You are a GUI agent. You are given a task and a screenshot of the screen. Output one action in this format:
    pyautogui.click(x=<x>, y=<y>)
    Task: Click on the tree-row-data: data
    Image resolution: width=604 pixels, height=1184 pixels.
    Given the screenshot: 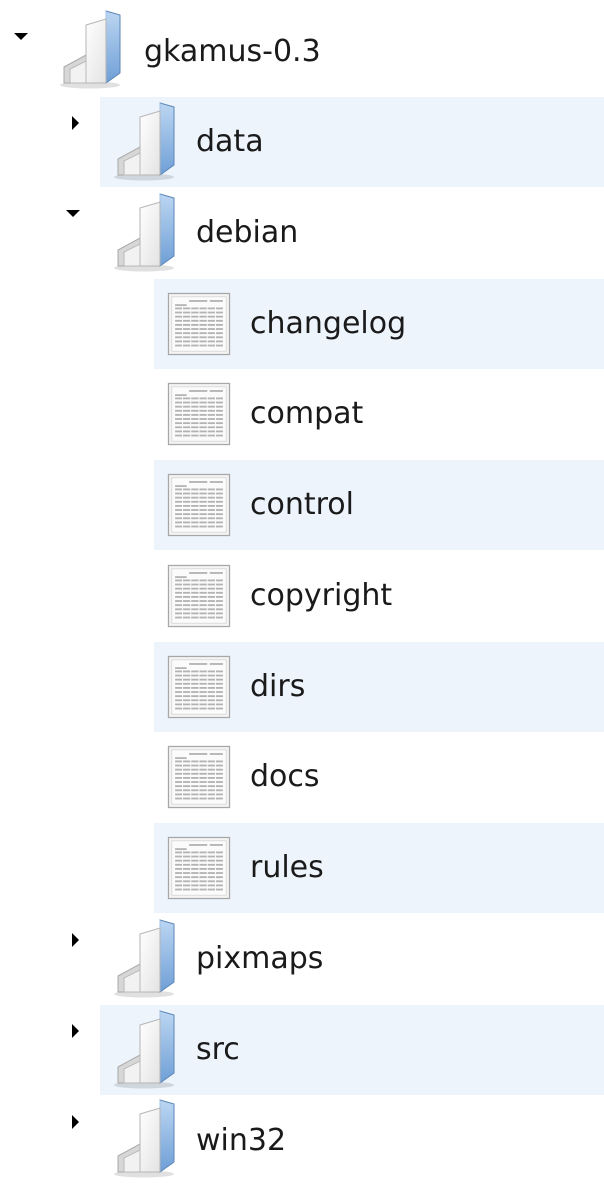 What is the action you would take?
    pyautogui.click(x=338, y=142)
    